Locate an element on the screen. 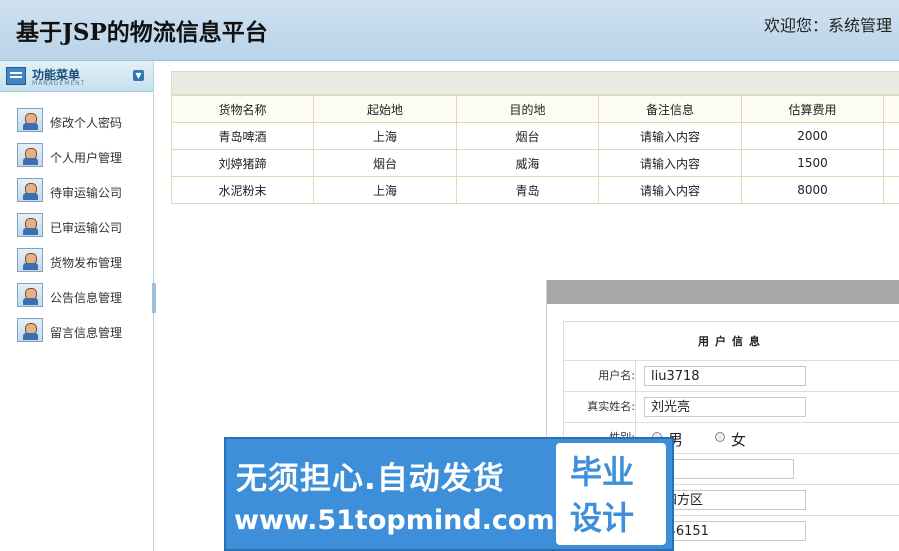  table-cell: 青岛啤酒 is located at coordinates (242, 136).